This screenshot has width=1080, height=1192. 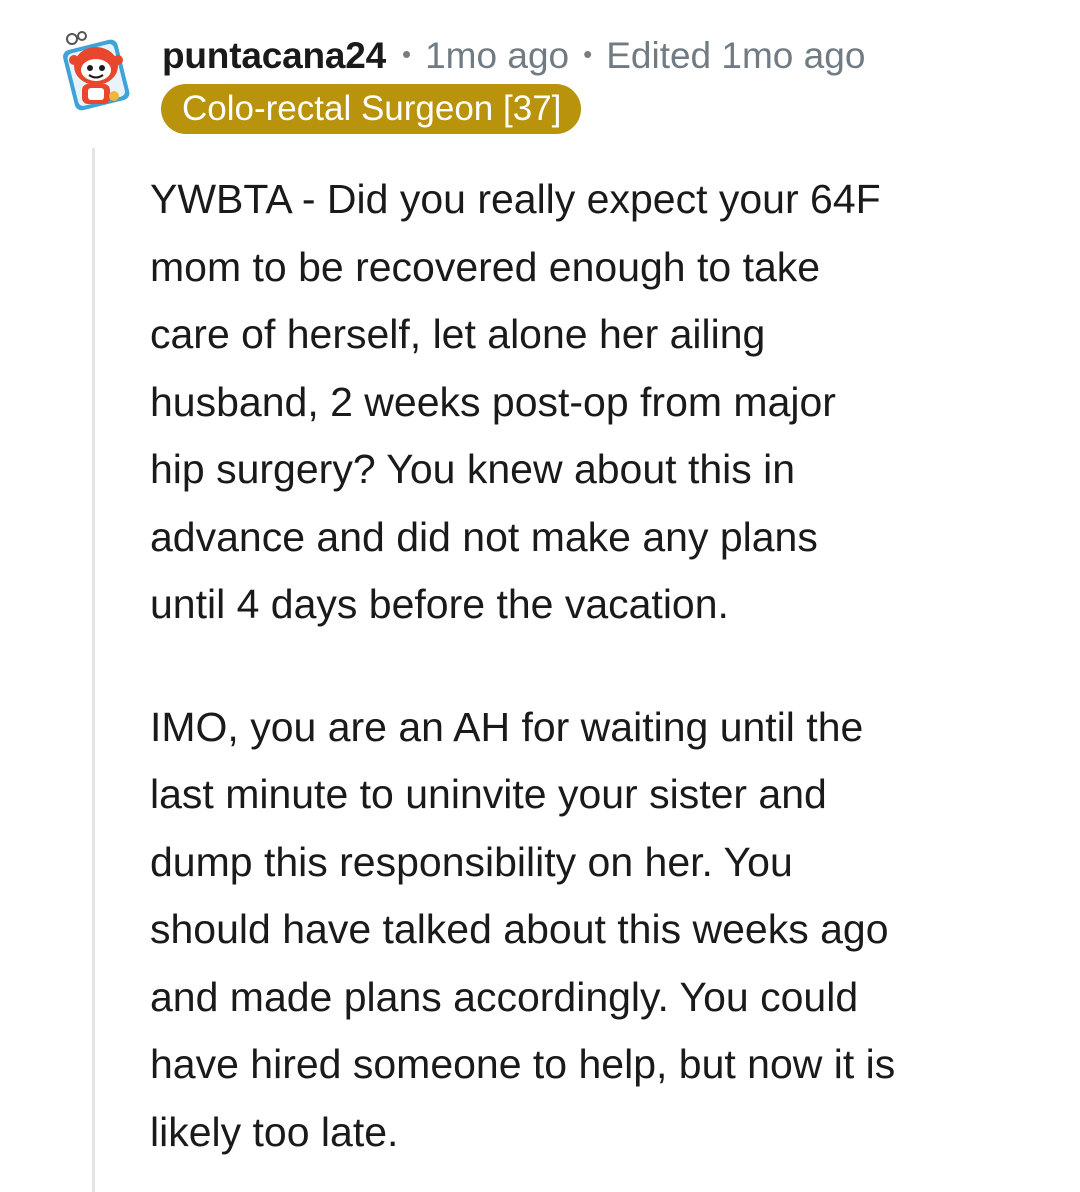 What do you see at coordinates (484, 536) in the screenshot?
I see `comment-line: advance and did not make any plans` at bounding box center [484, 536].